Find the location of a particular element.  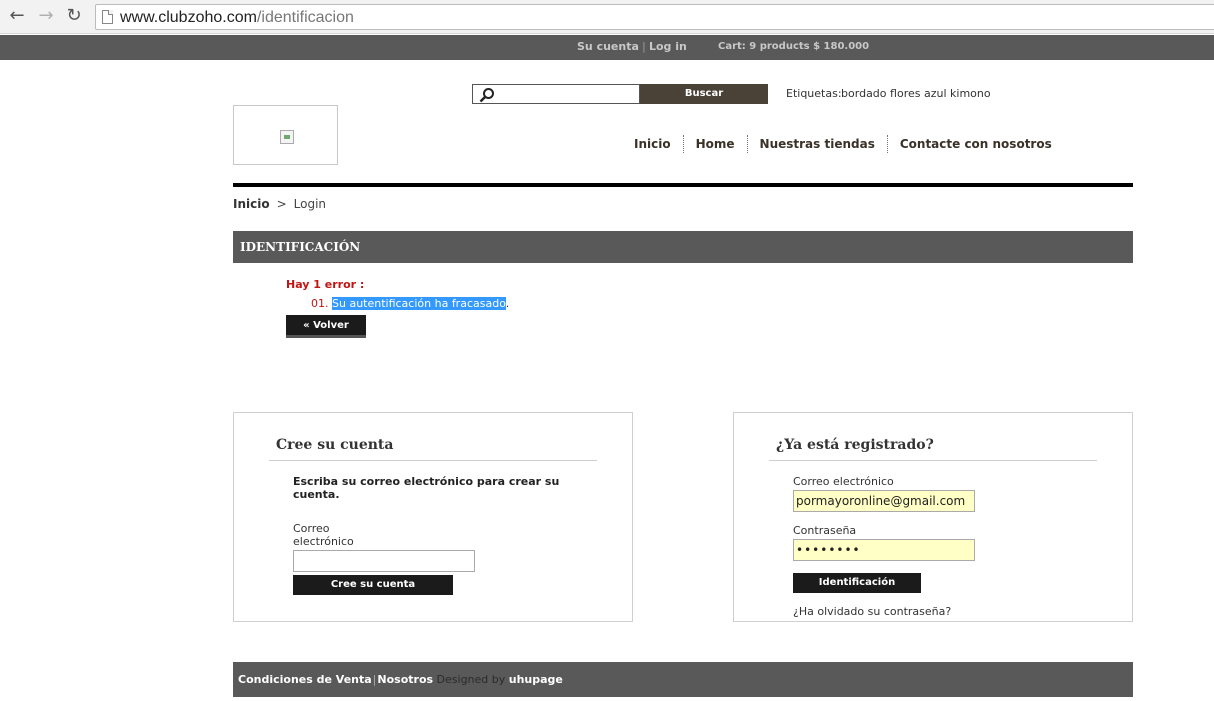

browser-toolbar: ← → ↻ www.clubzoho.com/identificacion is located at coordinates (607, 17).